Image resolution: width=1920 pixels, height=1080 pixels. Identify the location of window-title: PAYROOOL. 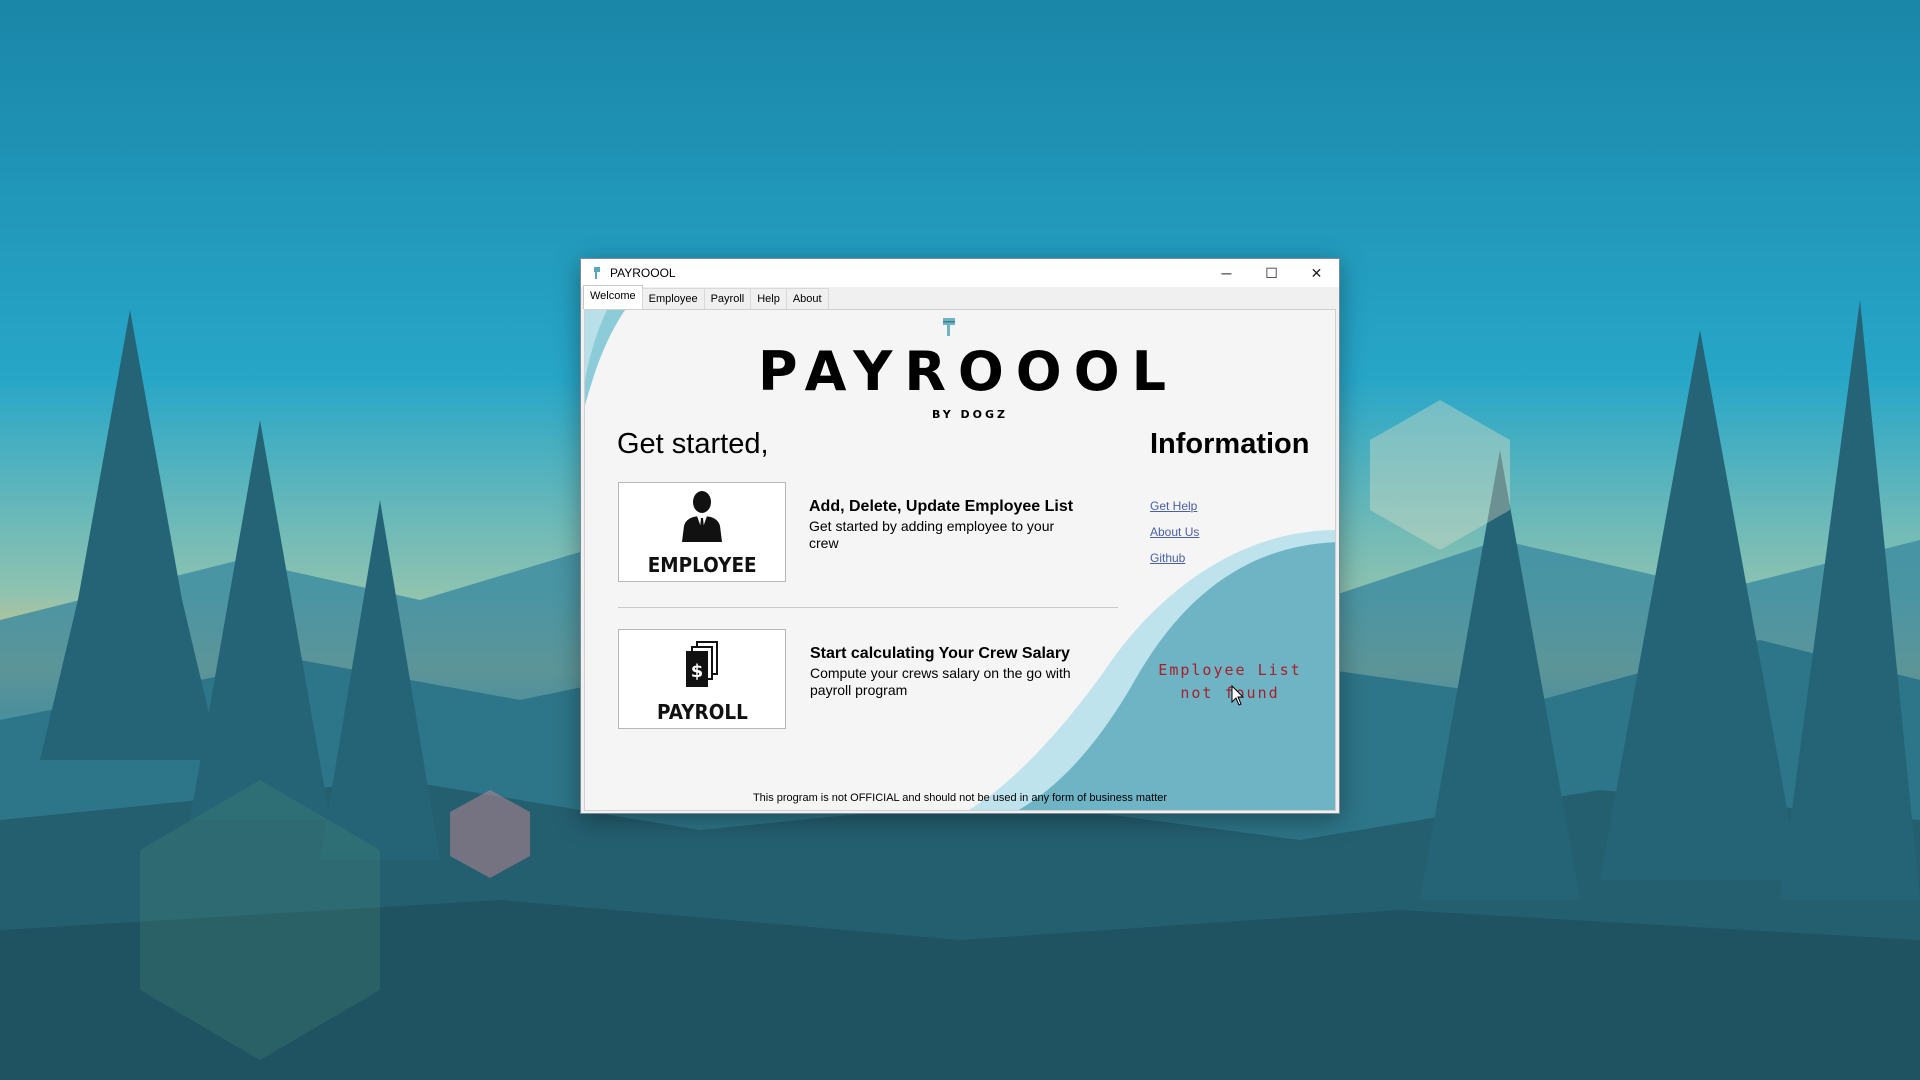
(643, 273).